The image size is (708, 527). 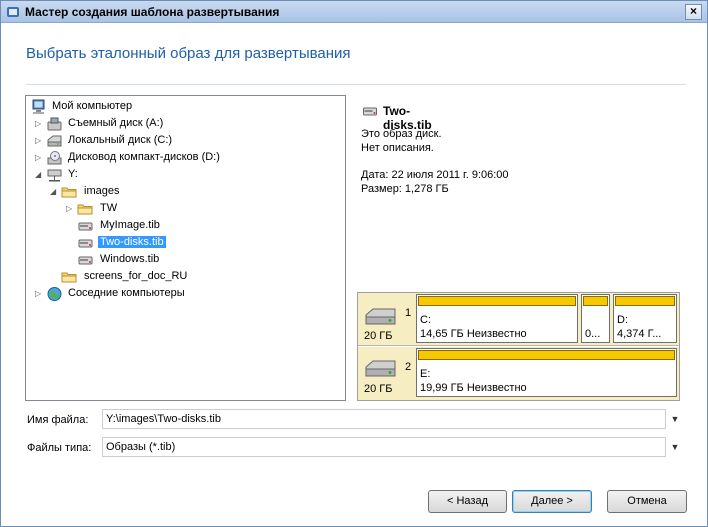 What do you see at coordinates (356, 84) in the screenshot?
I see `divider` at bounding box center [356, 84].